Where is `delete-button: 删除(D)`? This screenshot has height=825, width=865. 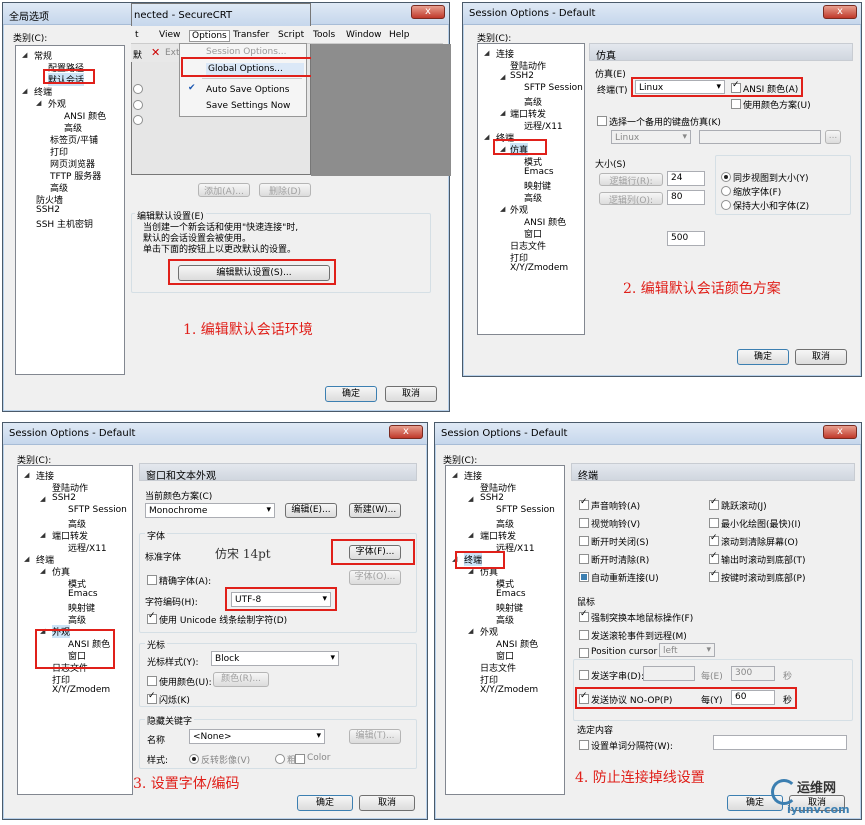
delete-button: 删除(D) is located at coordinates (285, 190).